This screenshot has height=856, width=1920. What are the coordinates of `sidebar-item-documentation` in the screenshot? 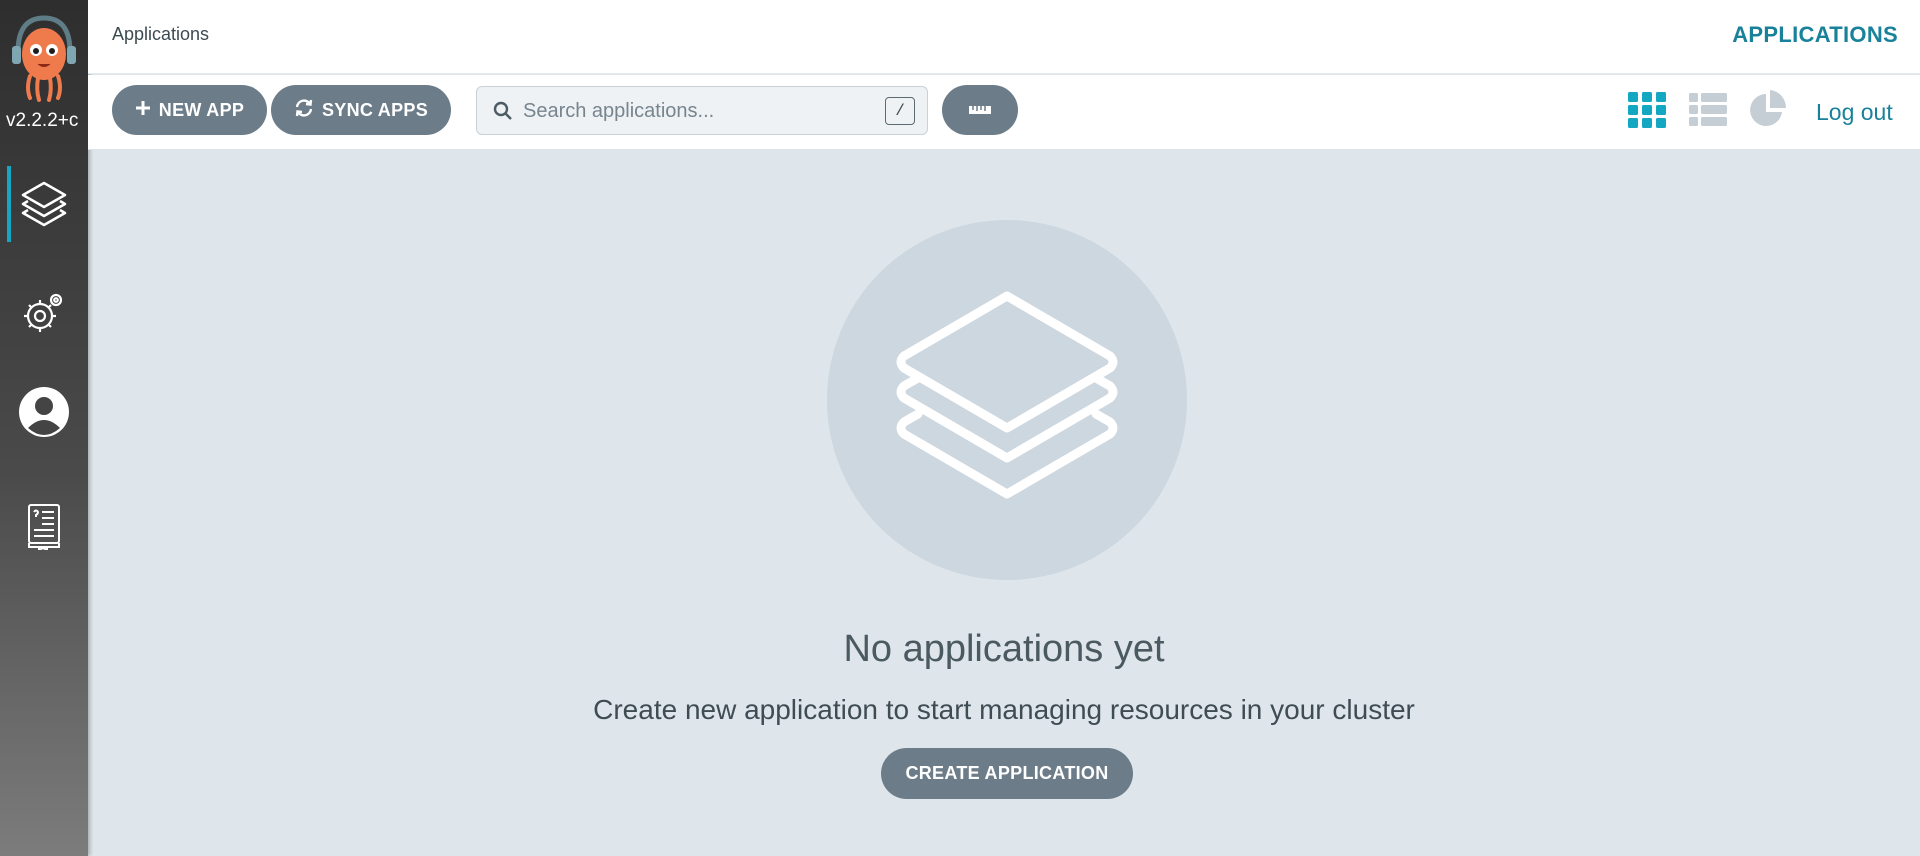 It's located at (44, 528).